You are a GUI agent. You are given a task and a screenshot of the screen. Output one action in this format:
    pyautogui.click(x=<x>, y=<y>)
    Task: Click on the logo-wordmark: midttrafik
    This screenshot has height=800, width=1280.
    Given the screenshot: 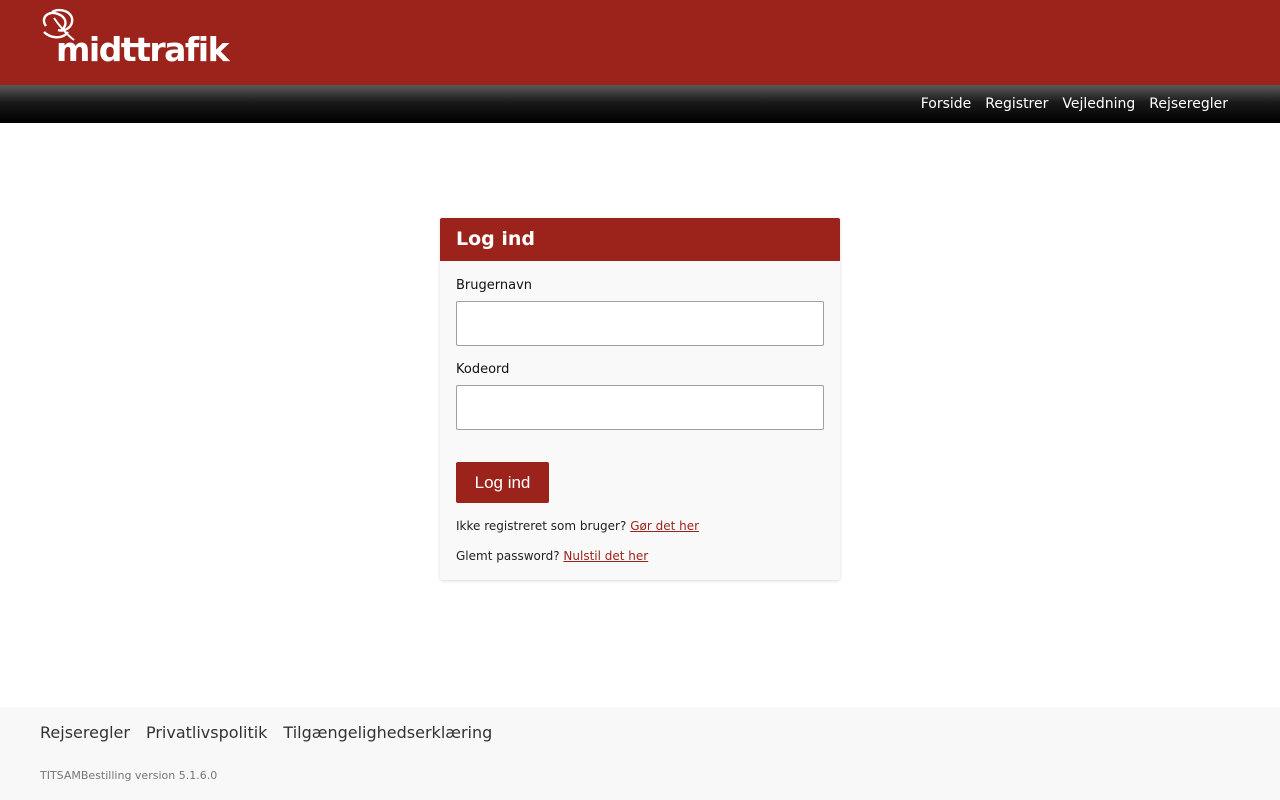 What is the action you would take?
    pyautogui.click(x=143, y=49)
    